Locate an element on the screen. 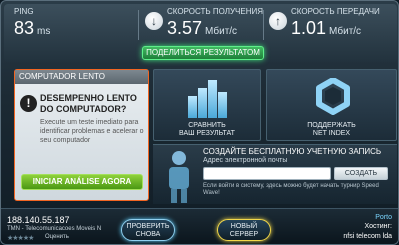 The width and height of the screenshot is (399, 245). download-stat: ↓ СКОРОСТЬ ПОЛУЧЕНИЯ 3.57 Мбит/с is located at coordinates (205, 25).